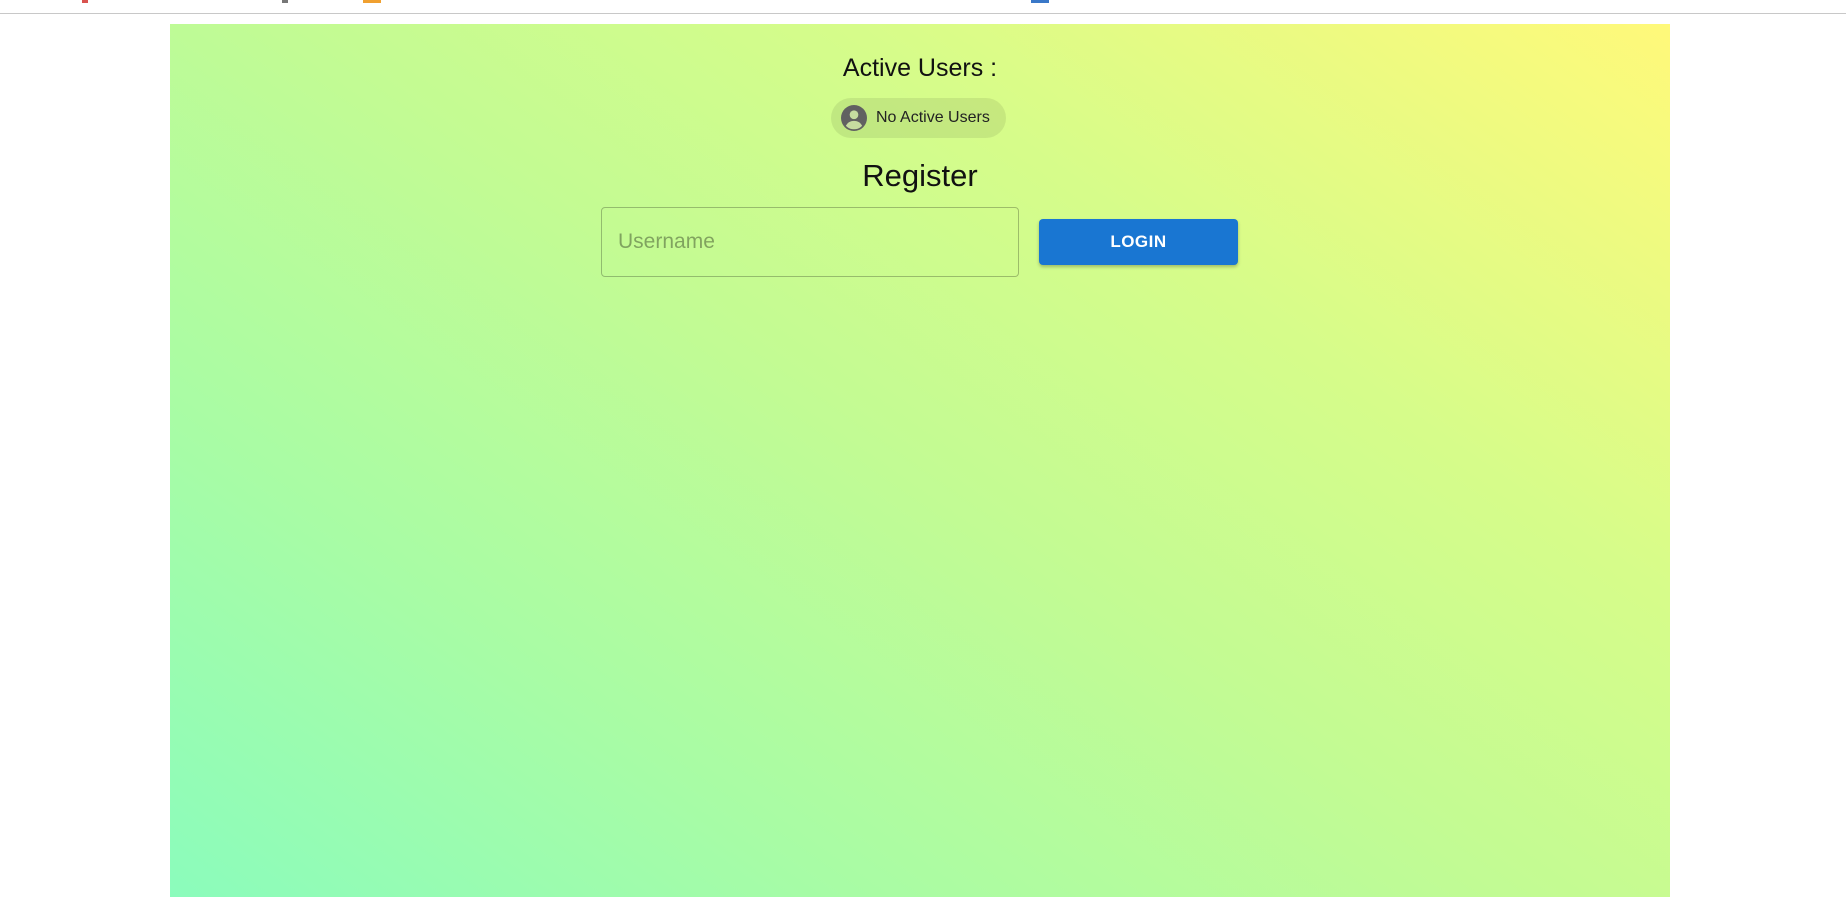 This screenshot has height=897, width=1846. I want to click on register-heading: Register, so click(920, 175).